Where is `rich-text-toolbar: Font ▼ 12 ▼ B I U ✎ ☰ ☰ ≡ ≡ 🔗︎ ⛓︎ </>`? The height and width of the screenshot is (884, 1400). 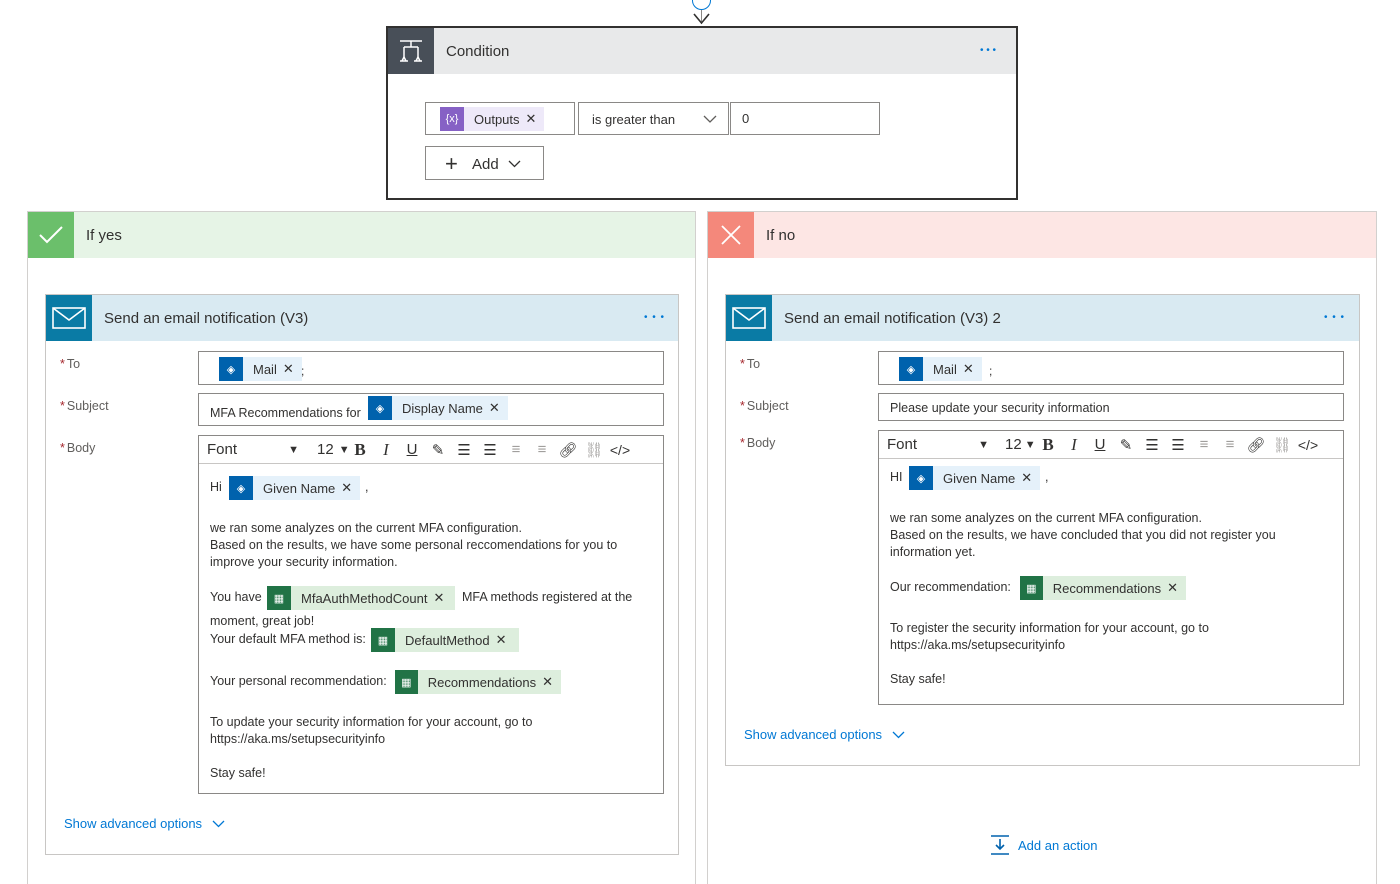 rich-text-toolbar: Font ▼ 12 ▼ B I U ✎ ☰ ☰ ≡ ≡ 🔗︎ ⛓︎ </> is located at coordinates (1111, 445).